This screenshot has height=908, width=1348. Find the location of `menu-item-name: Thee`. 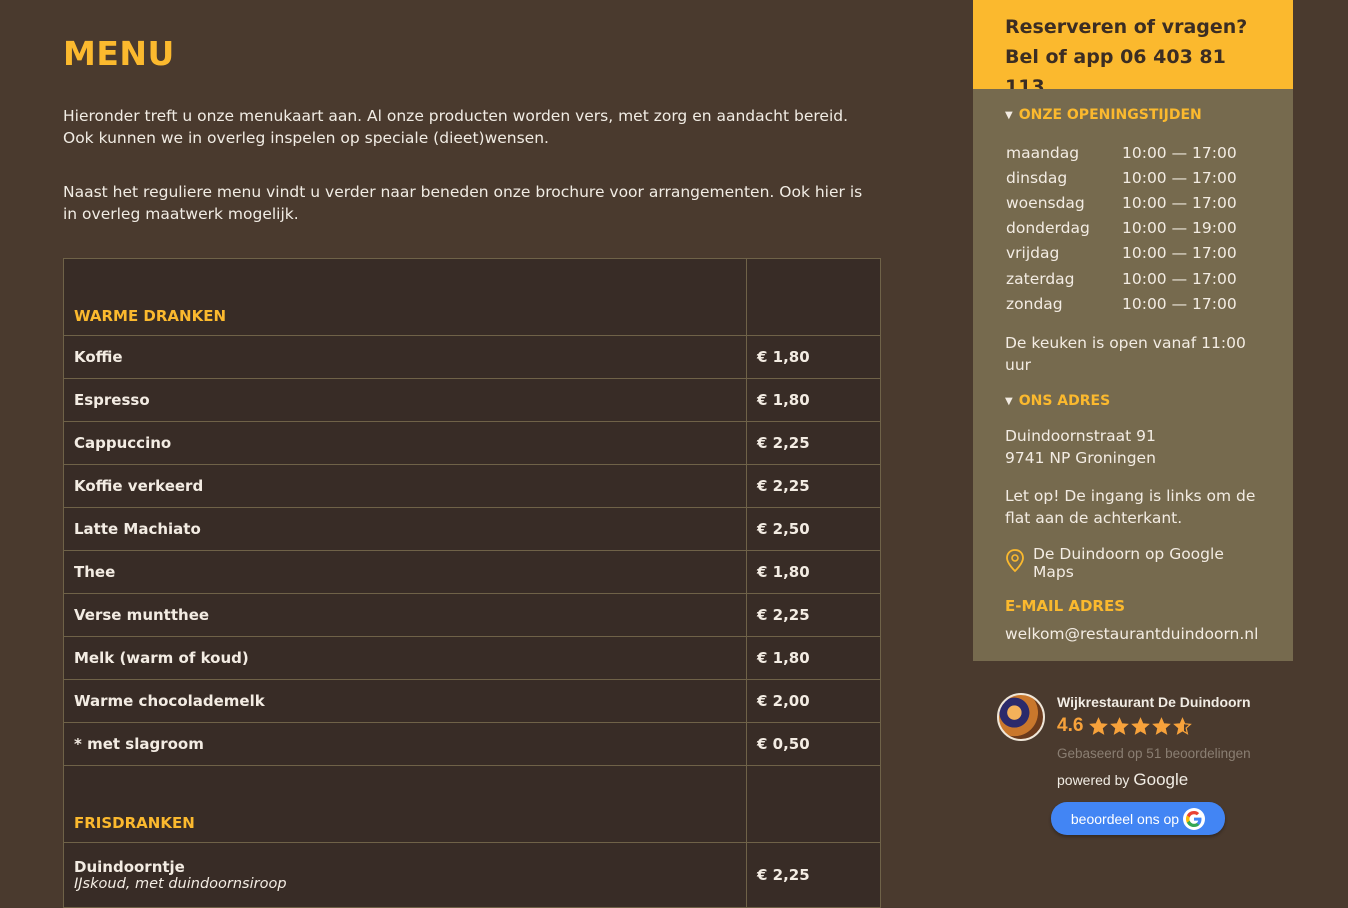

menu-item-name: Thee is located at coordinates (95, 572).